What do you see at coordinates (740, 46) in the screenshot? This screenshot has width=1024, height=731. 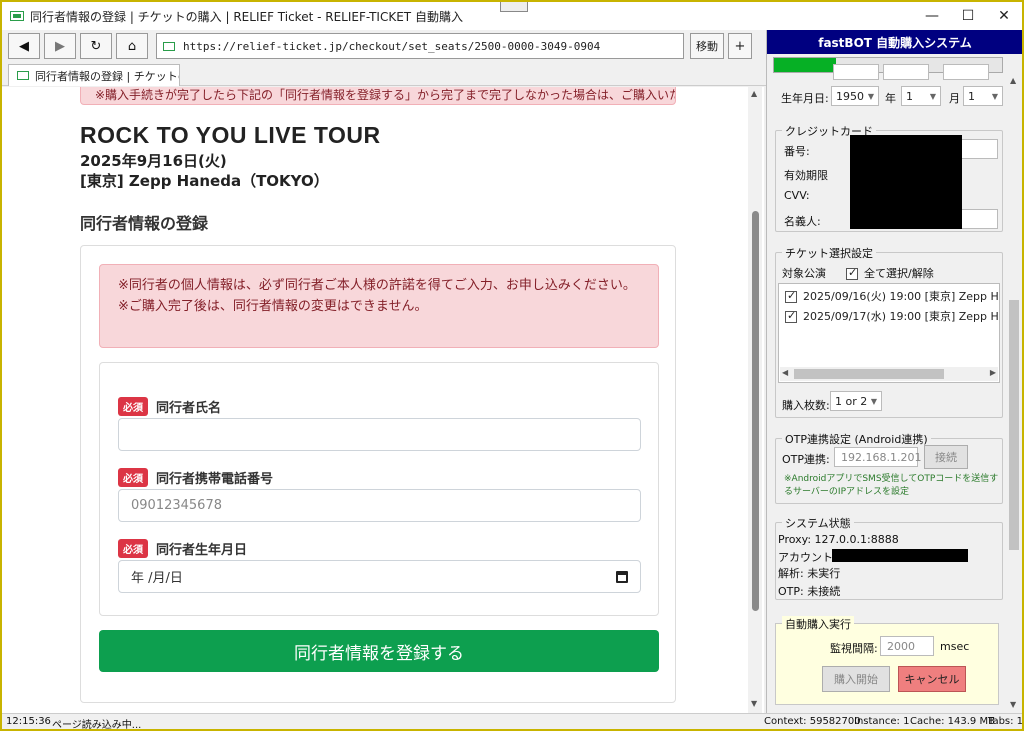 I see `new-tab-button: +` at bounding box center [740, 46].